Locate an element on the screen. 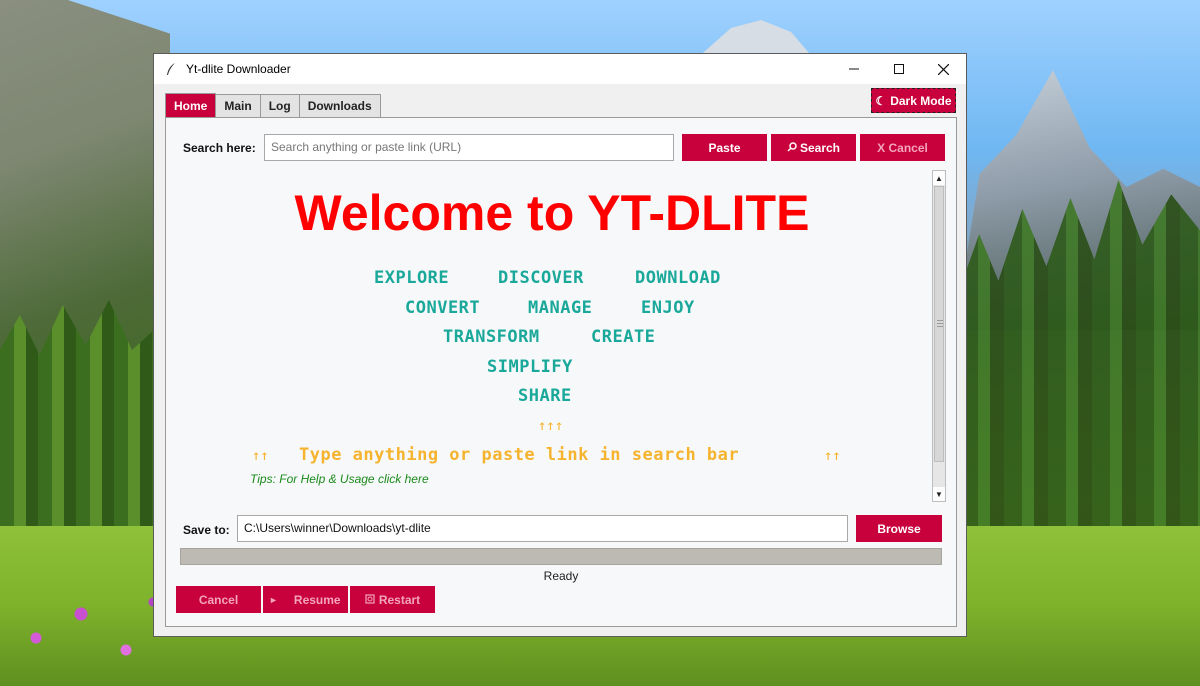 This screenshot has height=686, width=1200. keyword-transform: TRANSFORM is located at coordinates (491, 337).